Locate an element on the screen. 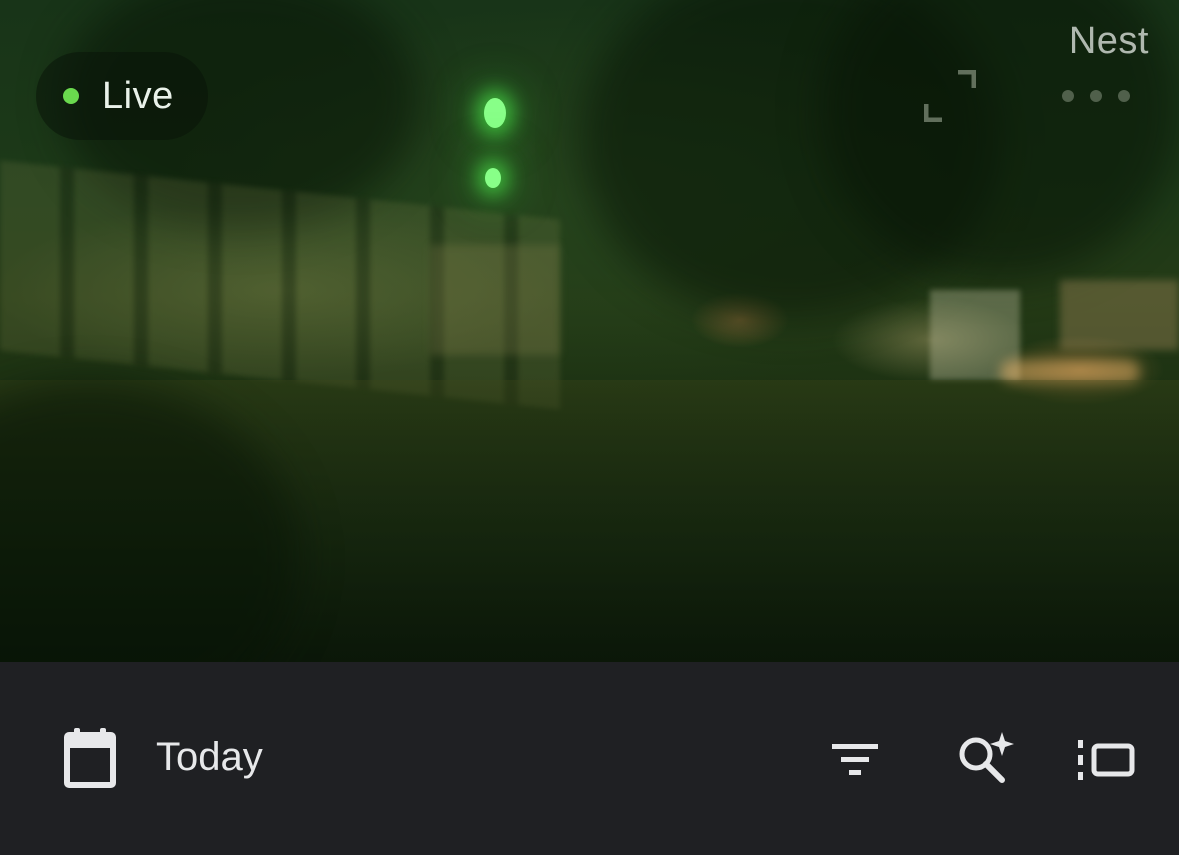  filter-icon is located at coordinates (855, 760).